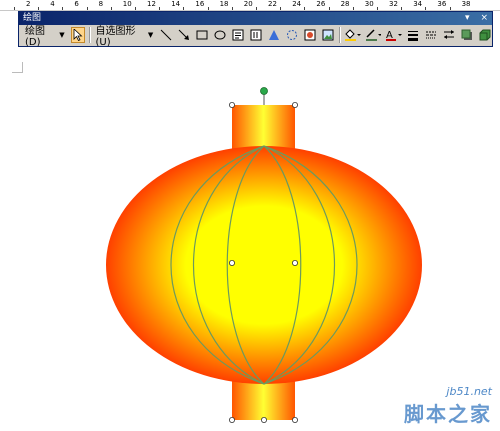 The image size is (500, 431). I want to click on resize-handle-bottom-right, so click(294, 419).